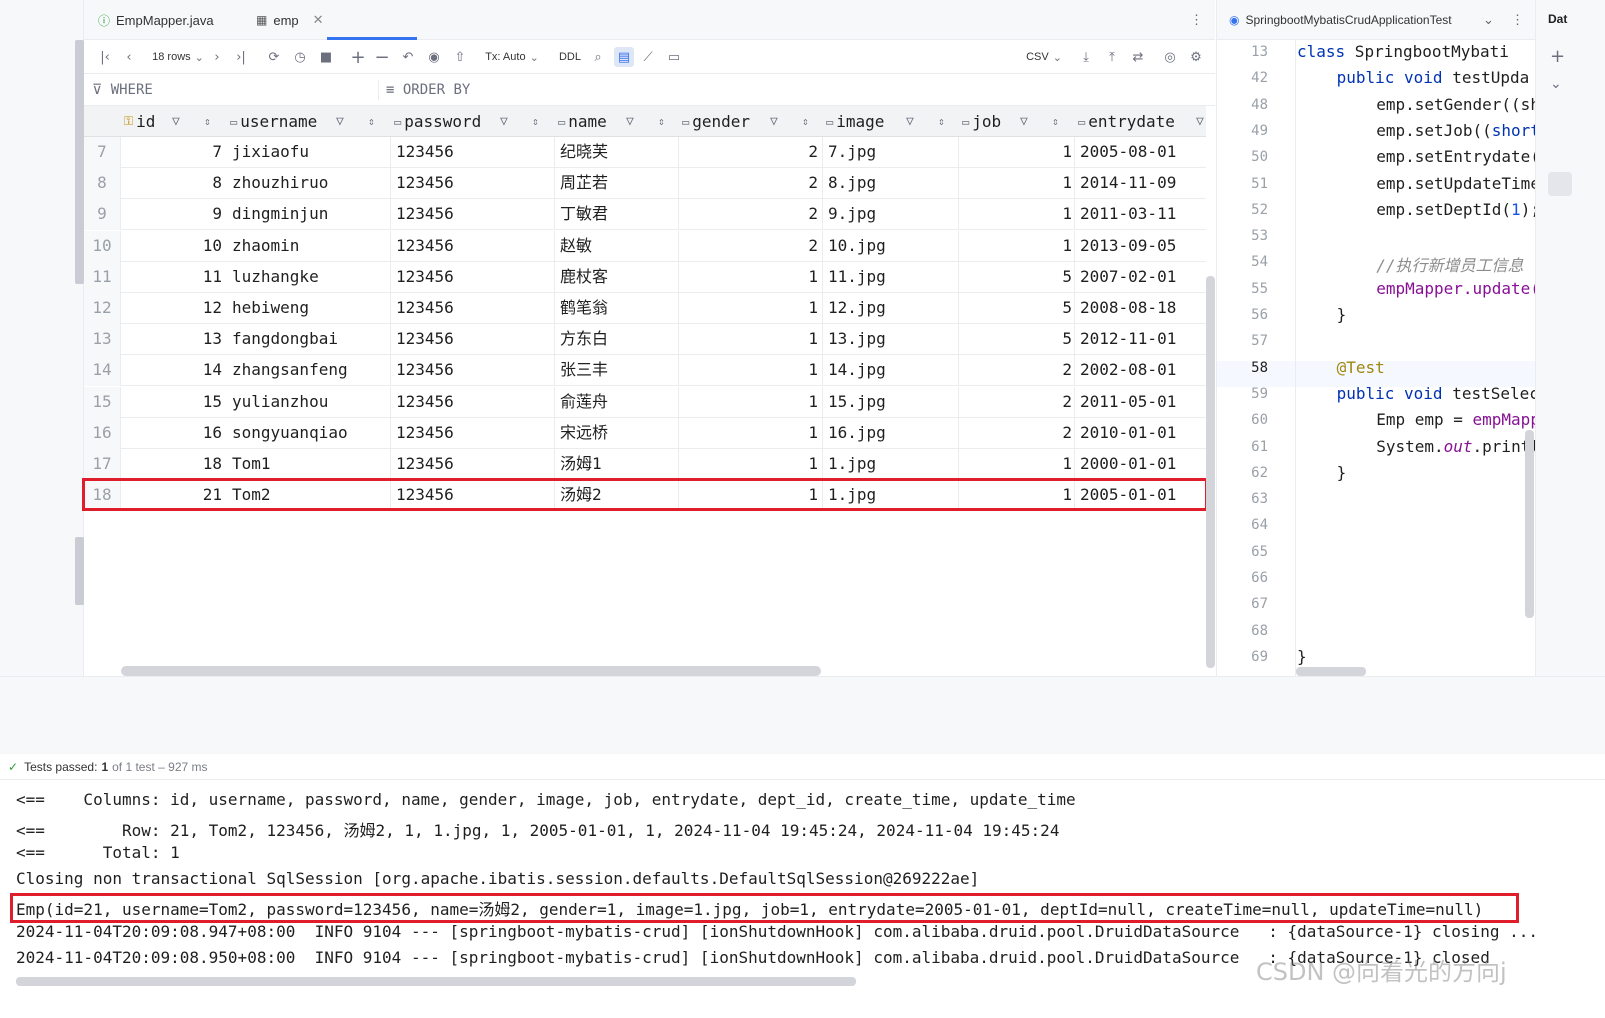  Describe the element at coordinates (621, 183) in the screenshot. I see `cell-name: 周芷若` at that location.